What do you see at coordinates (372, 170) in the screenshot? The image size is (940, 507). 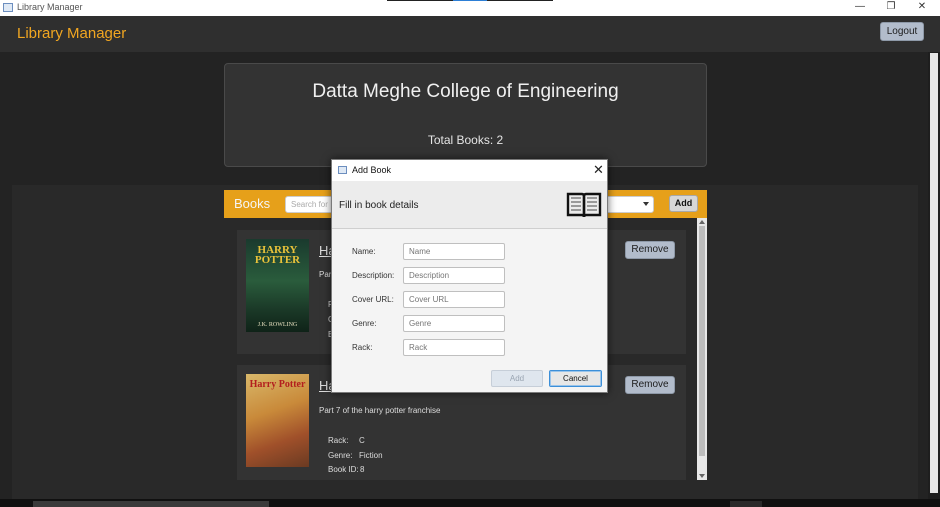 I see `dialog-title: Add Book` at bounding box center [372, 170].